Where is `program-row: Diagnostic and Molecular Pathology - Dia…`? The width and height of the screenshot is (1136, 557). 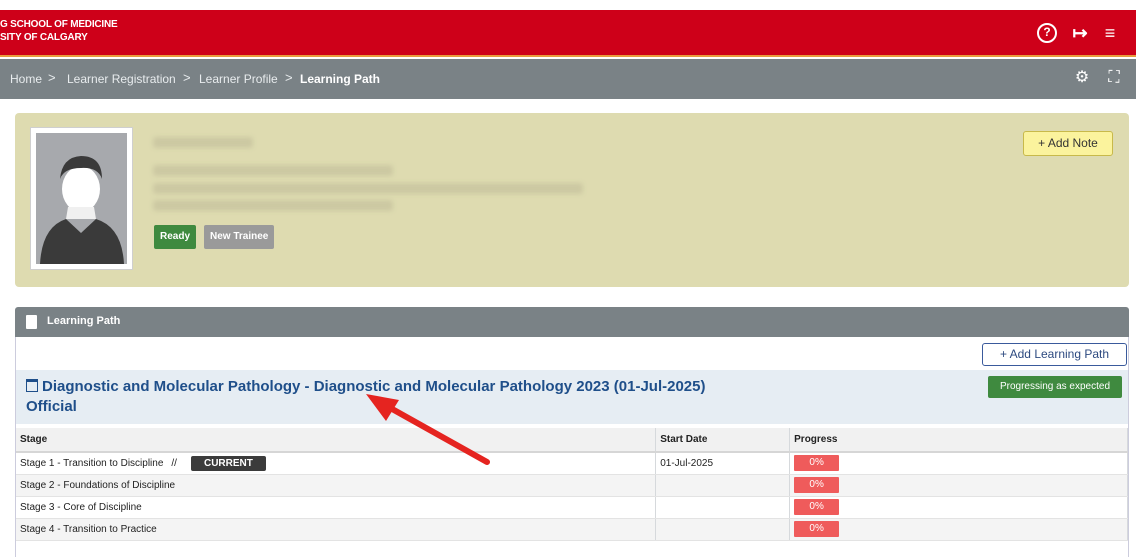
program-row: Diagnostic and Molecular Pathology - Dia… is located at coordinates (572, 397).